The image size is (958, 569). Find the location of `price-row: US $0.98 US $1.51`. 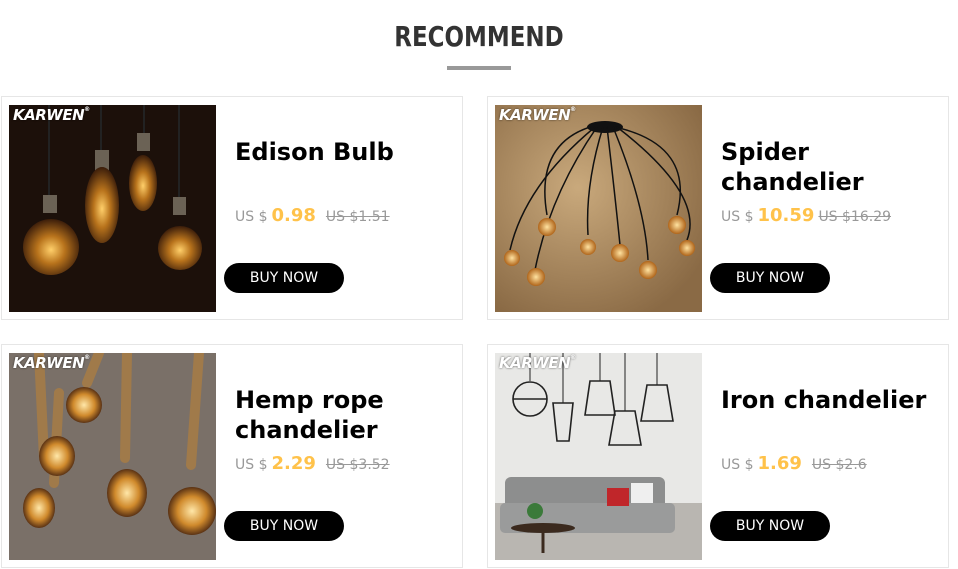

price-row: US $0.98 US $1.51 is located at coordinates (312, 215).